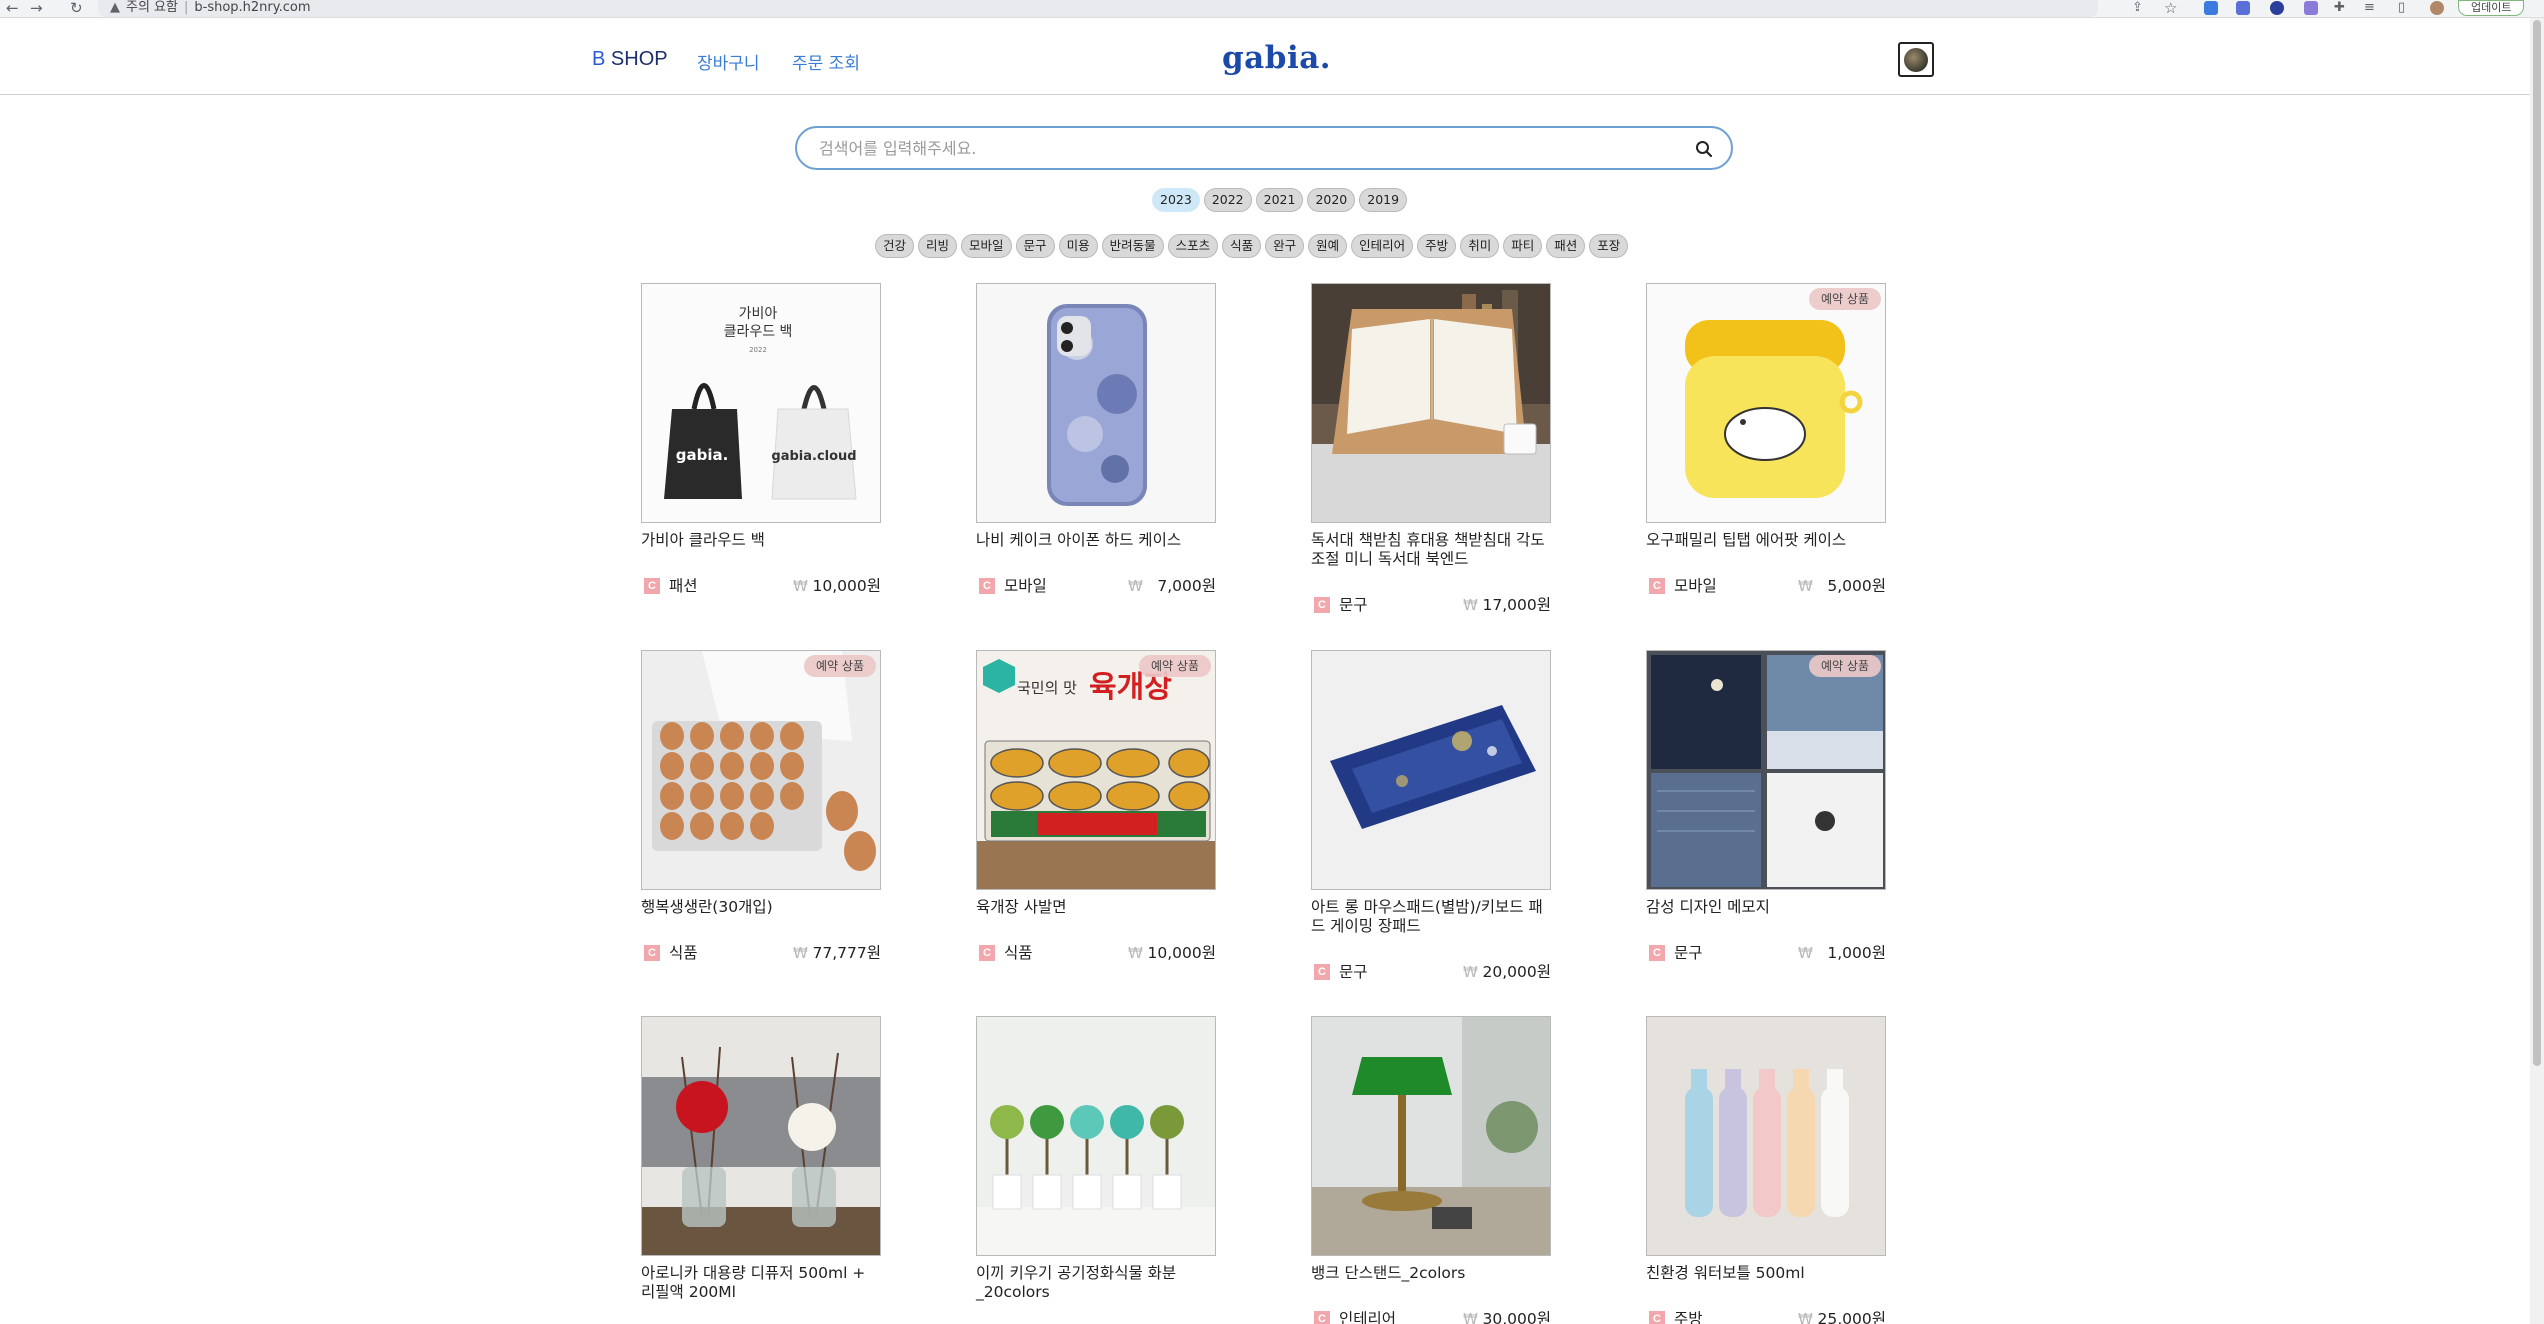  I want to click on product-name: 친환경 워터보틀 500ml, so click(1766, 1273).